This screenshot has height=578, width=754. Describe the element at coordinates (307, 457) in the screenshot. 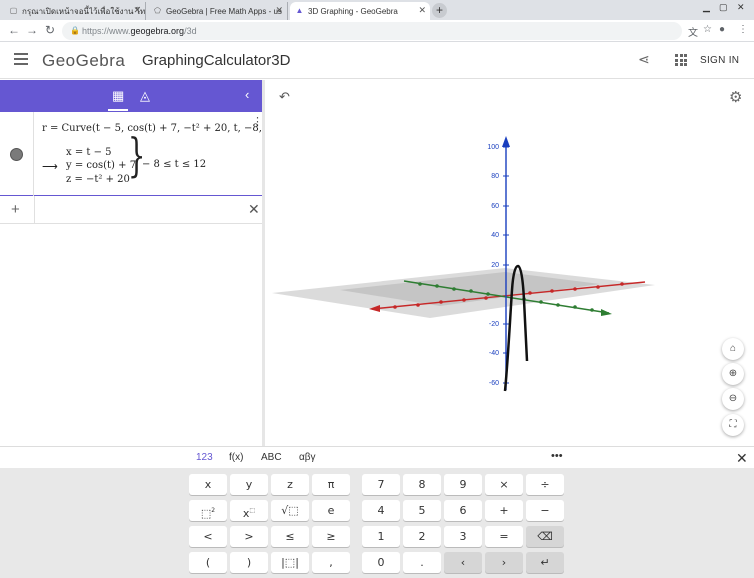

I see `kb-tab-greek: αβγ` at that location.